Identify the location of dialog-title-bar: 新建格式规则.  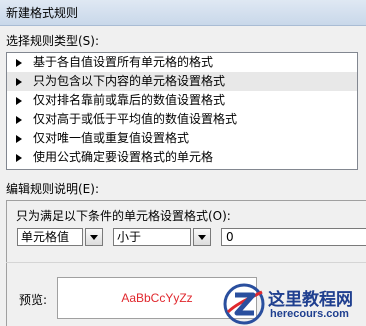
(183, 13).